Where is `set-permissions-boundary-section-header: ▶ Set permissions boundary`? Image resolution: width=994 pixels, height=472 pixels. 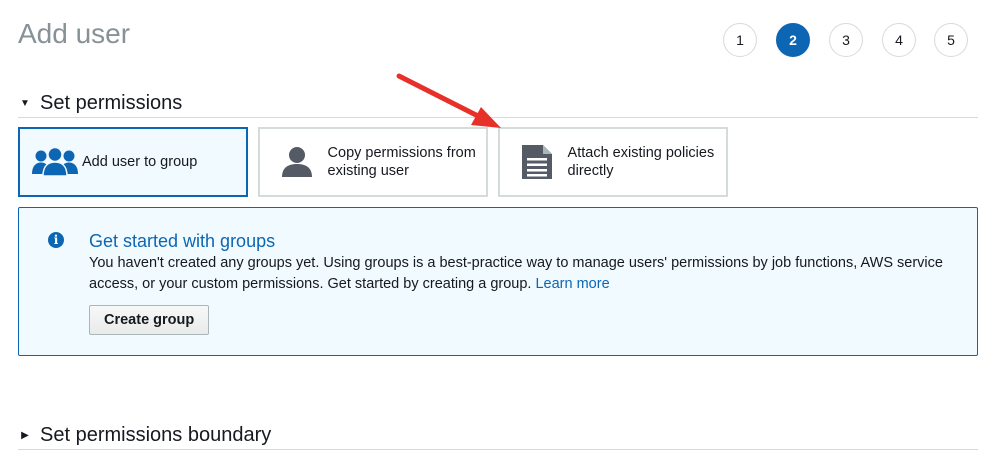
set-permissions-boundary-section-header: ▶ Set permissions boundary is located at coordinates (498, 435).